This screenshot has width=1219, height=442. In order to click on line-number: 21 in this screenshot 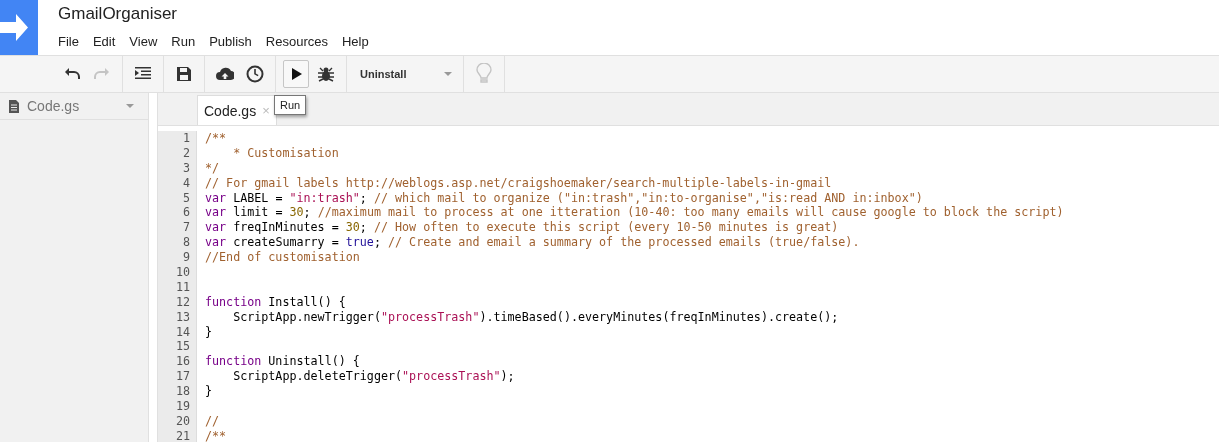, I will do `click(182, 435)`.